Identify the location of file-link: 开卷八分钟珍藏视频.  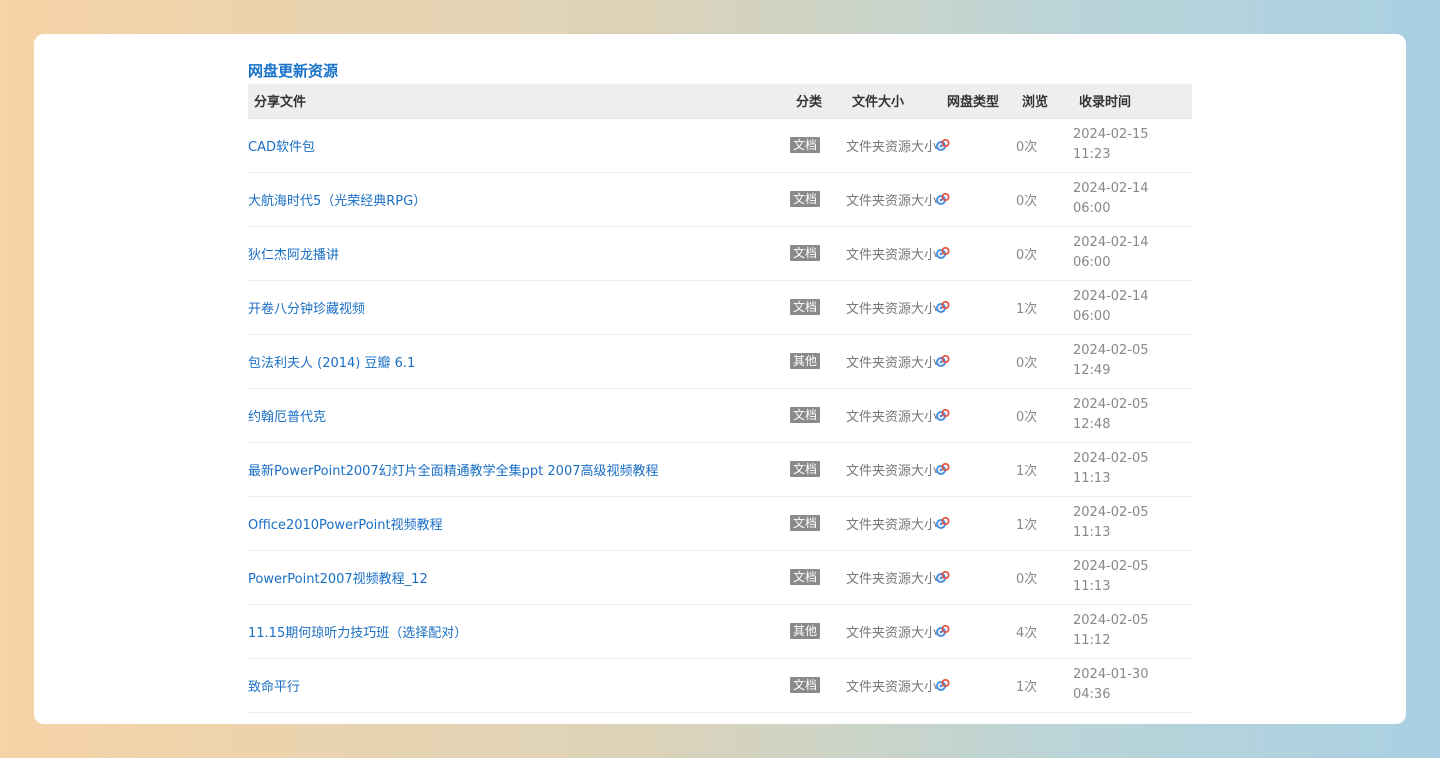
(306, 309).